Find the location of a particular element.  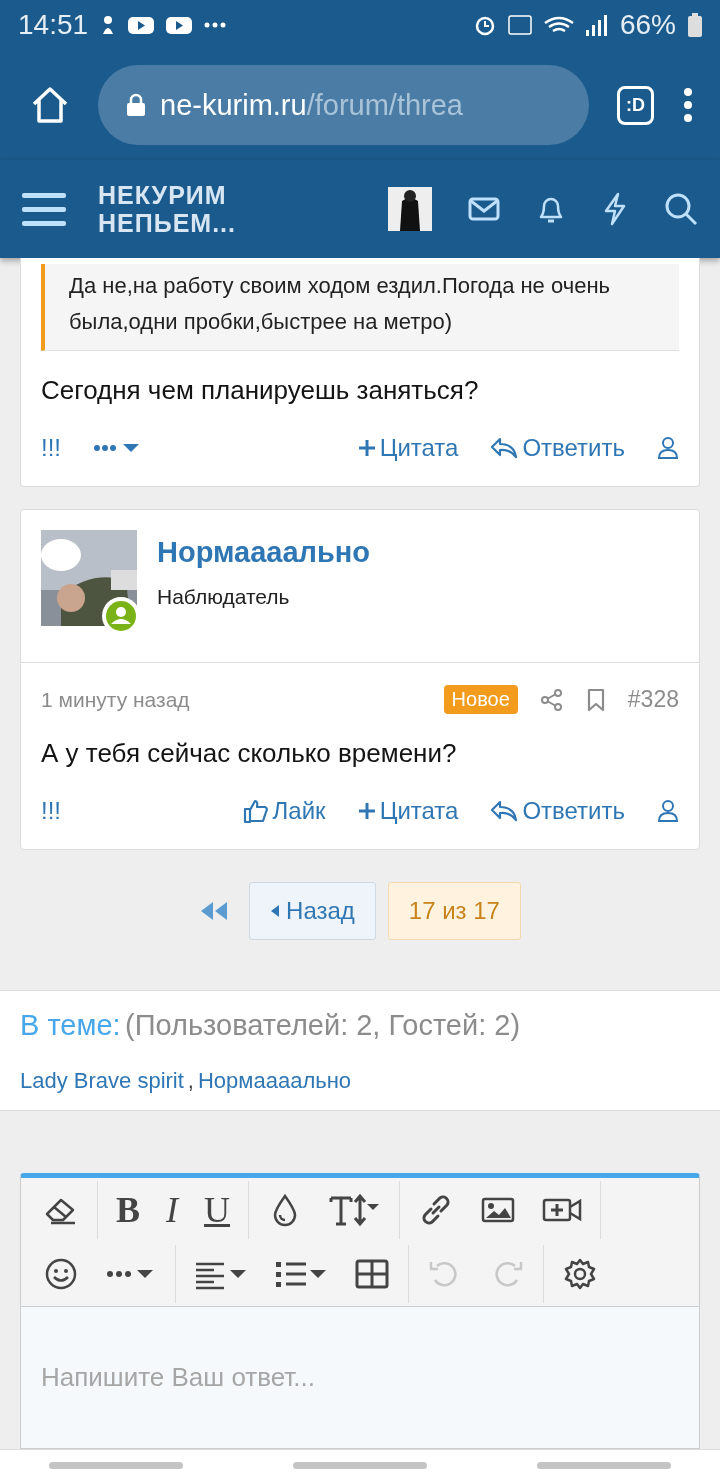

wifi-icon is located at coordinates (558, 25).